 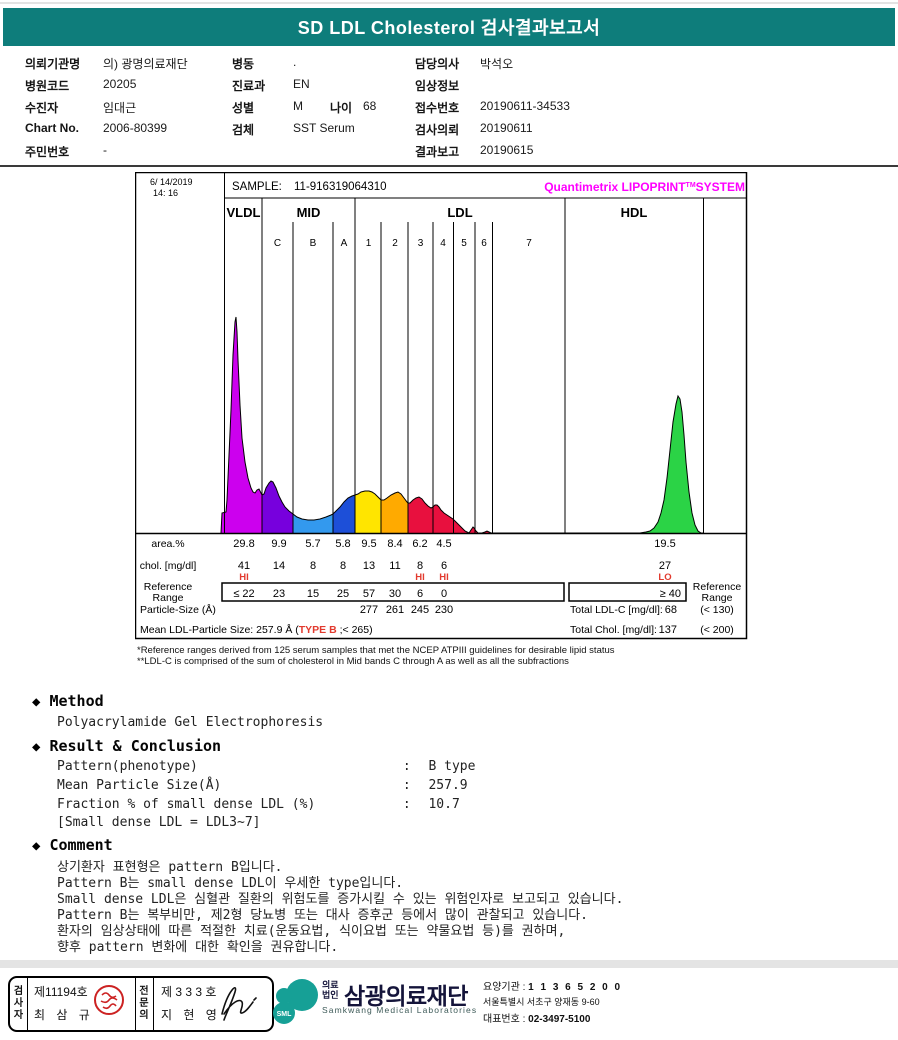 What do you see at coordinates (443, 243) in the screenshot?
I see `subfraction-label: 4` at bounding box center [443, 243].